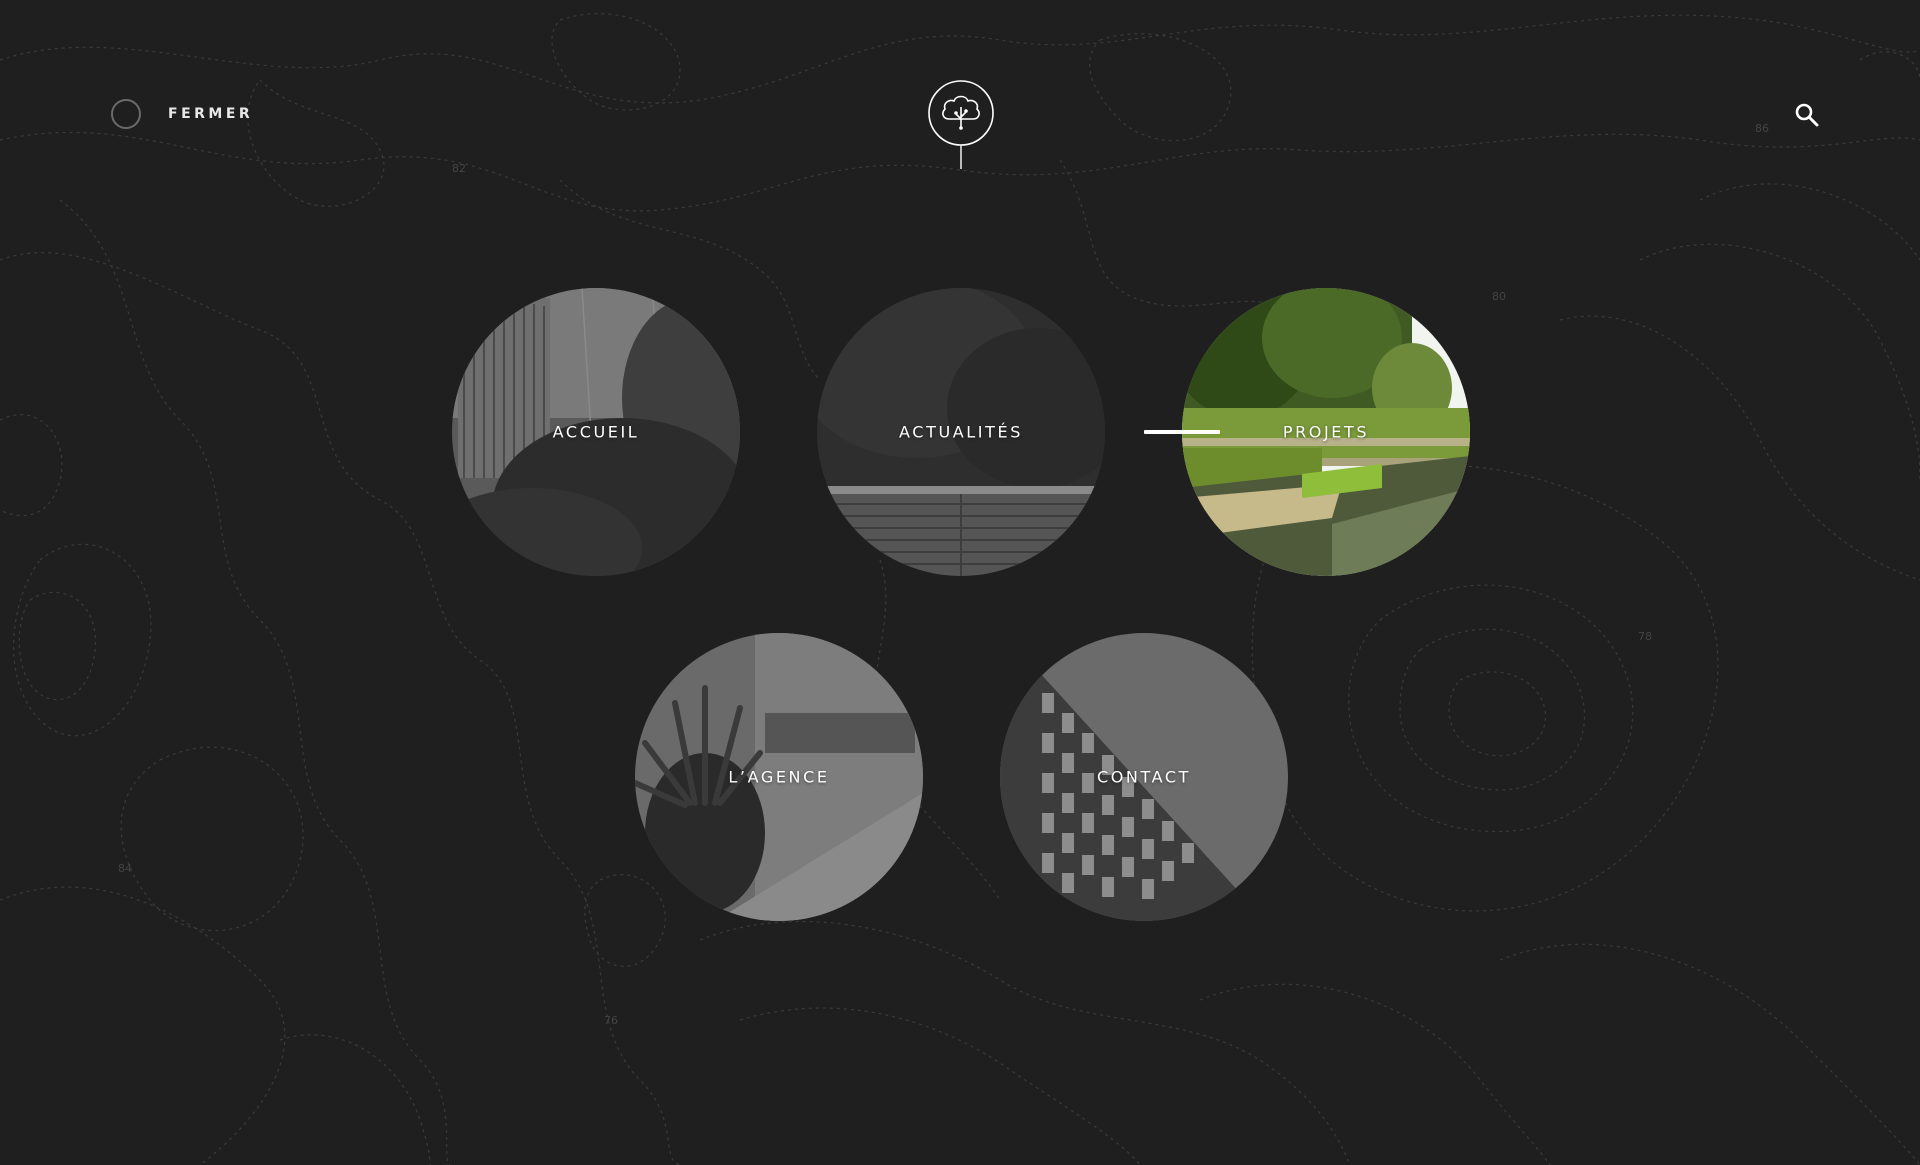 The width and height of the screenshot is (1920, 1165). I want to click on svg-text: 84, so click(125, 868).